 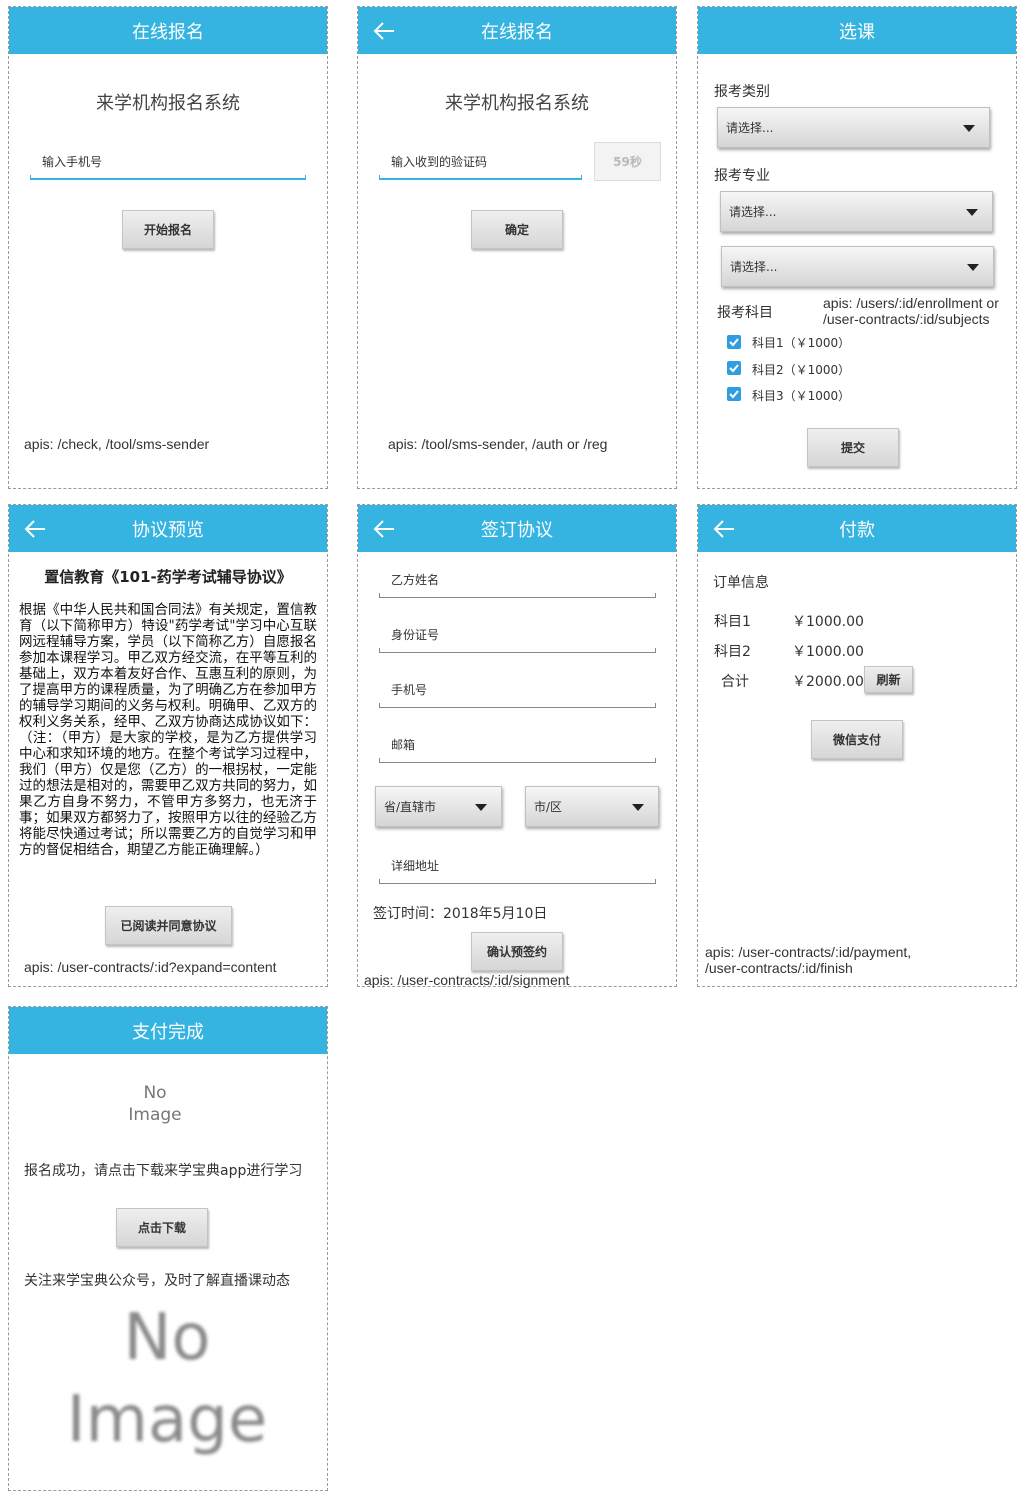 What do you see at coordinates (168, 177) in the screenshot?
I see `phone-input-underline` at bounding box center [168, 177].